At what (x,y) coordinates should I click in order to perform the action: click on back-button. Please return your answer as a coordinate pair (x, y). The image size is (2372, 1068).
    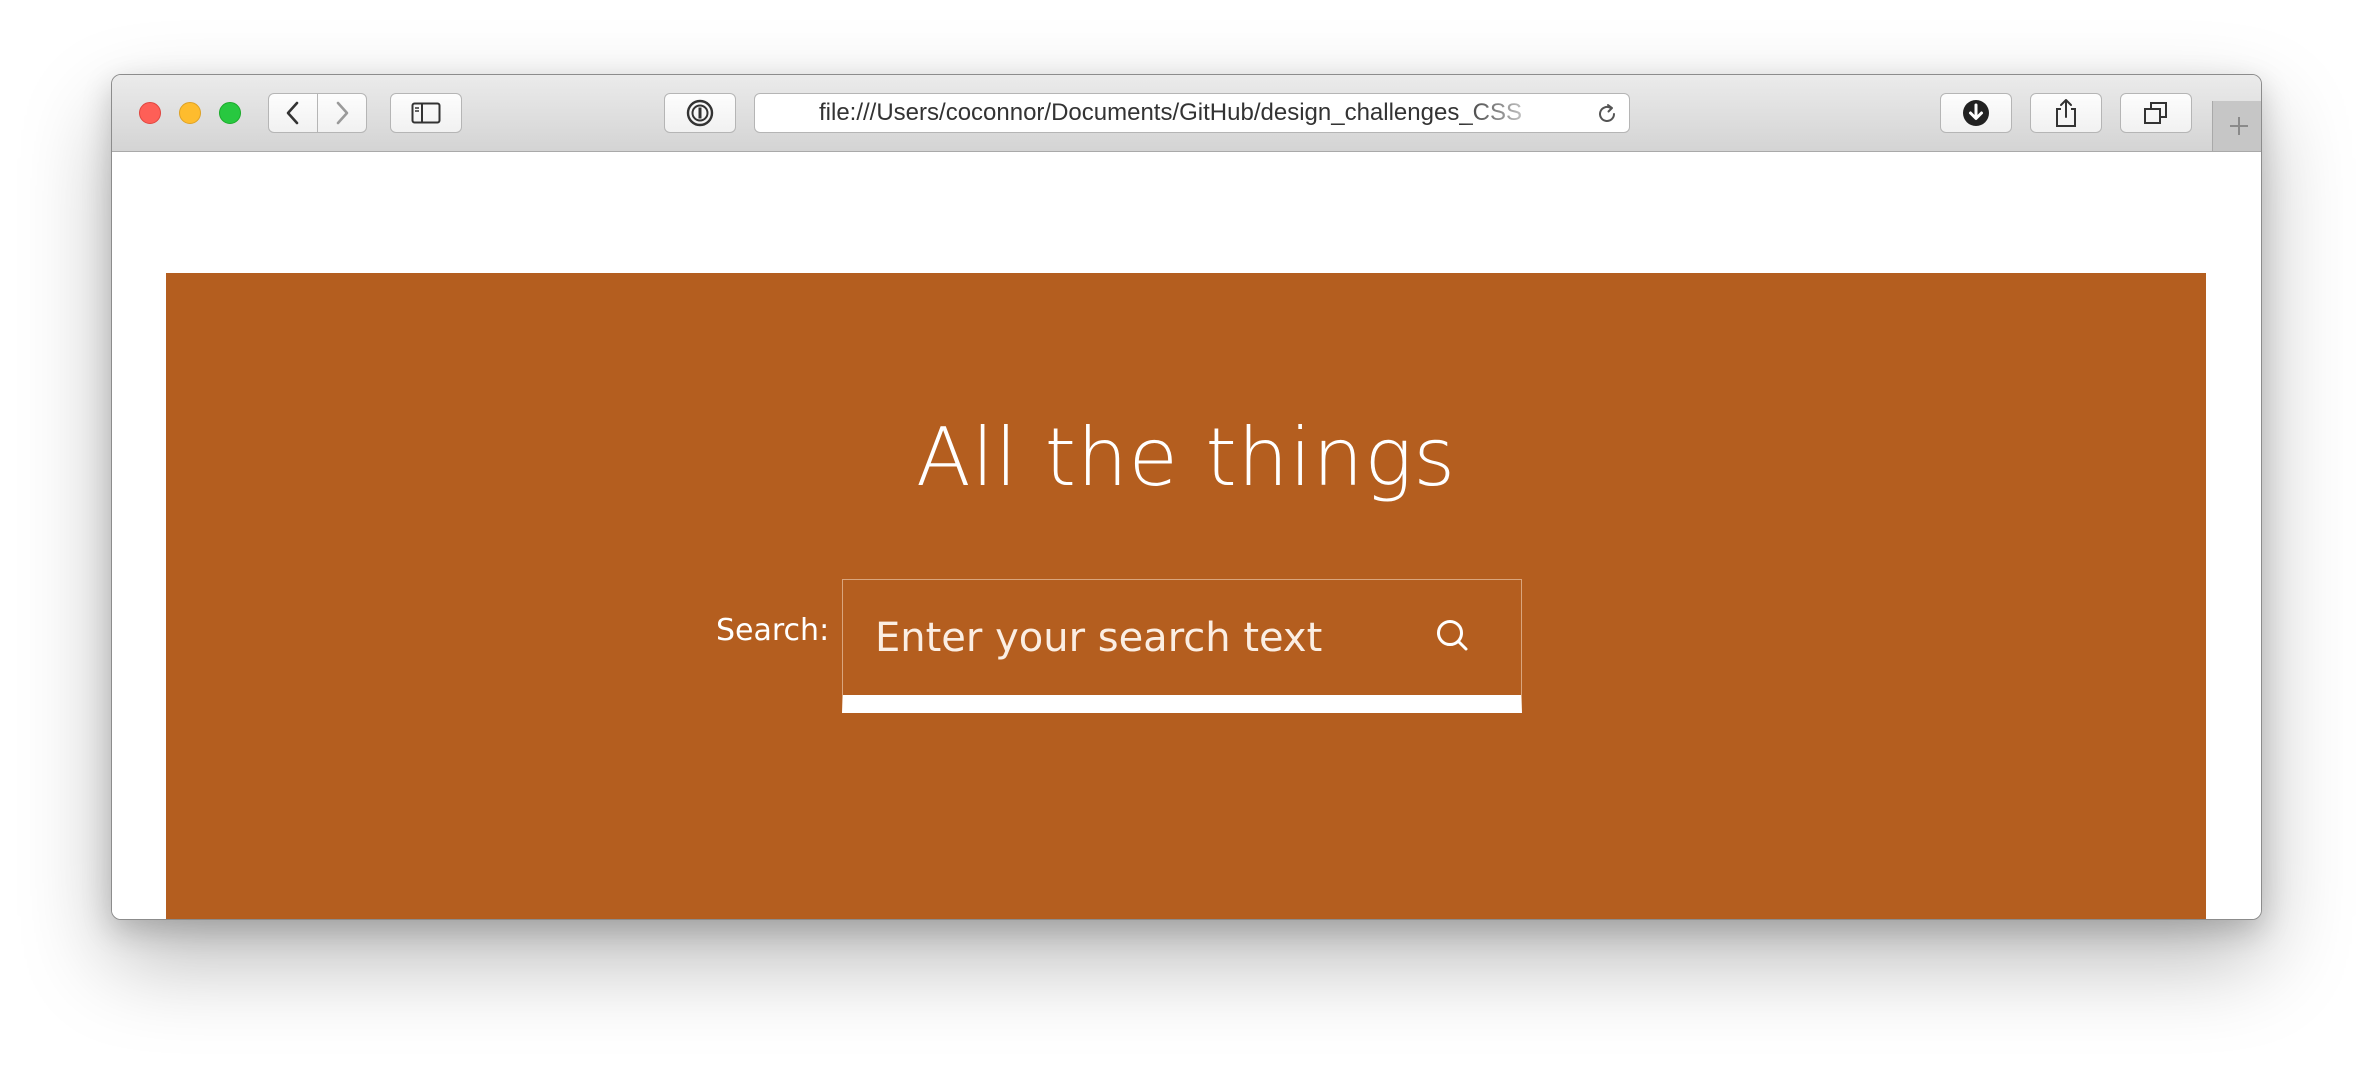
    Looking at the image, I should click on (293, 113).